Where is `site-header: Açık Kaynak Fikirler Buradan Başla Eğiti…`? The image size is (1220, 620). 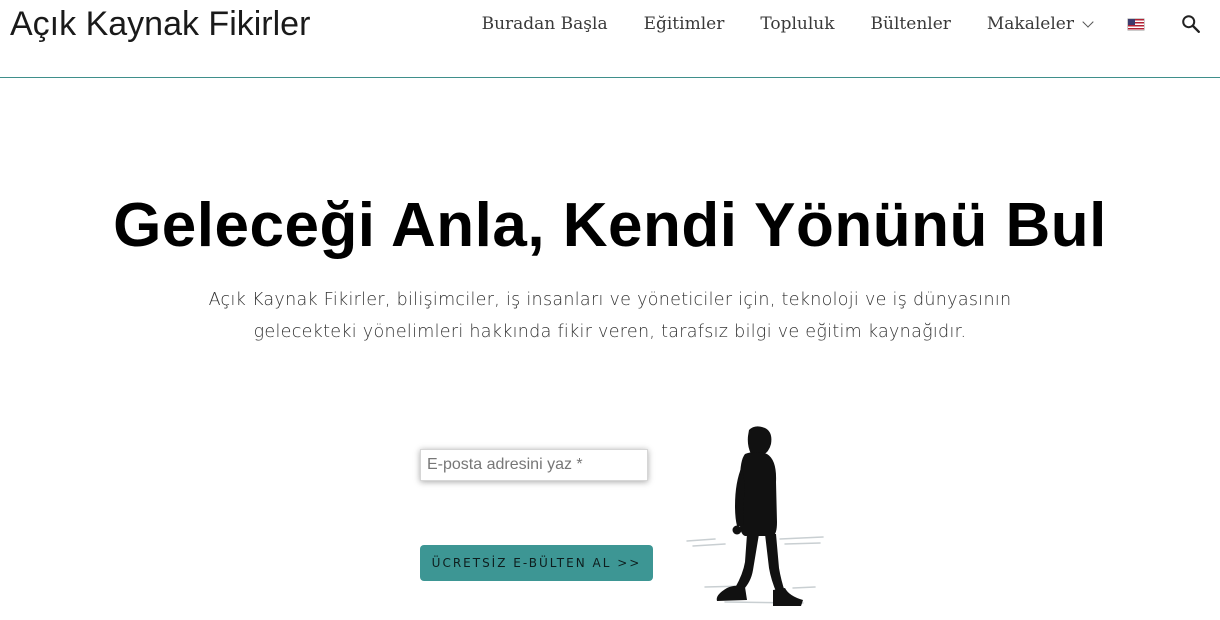
site-header: Açık Kaynak Fikirler Buradan Başla Eğiti… is located at coordinates (610, 39).